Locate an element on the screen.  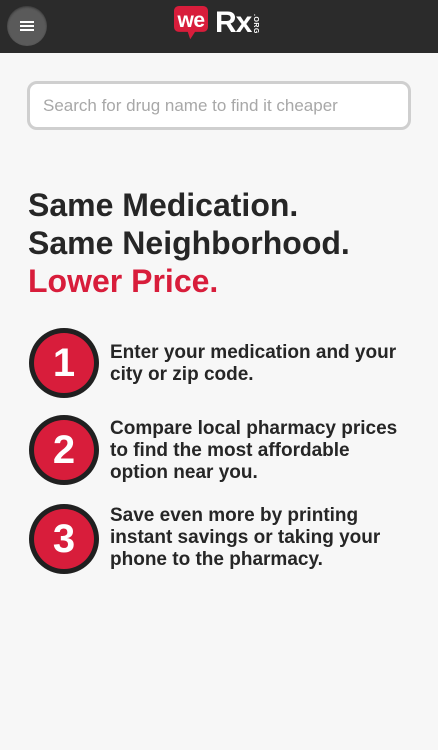
step-text-line: Compare local pharmacy prices is located at coordinates (254, 428).